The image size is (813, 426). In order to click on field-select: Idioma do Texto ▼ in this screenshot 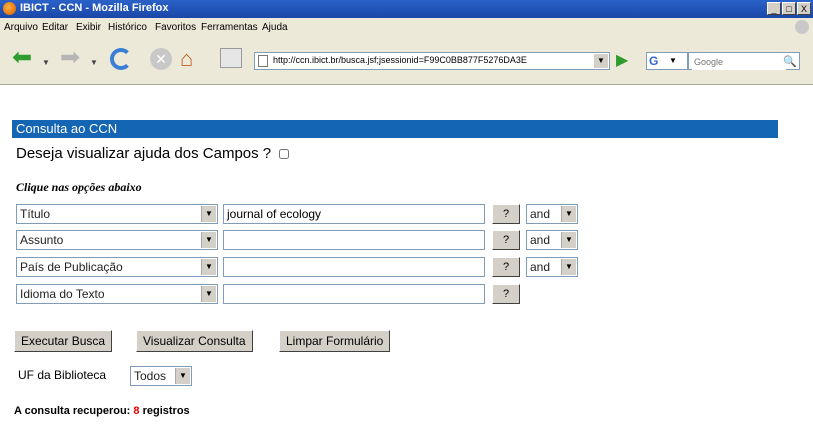, I will do `click(117, 294)`.